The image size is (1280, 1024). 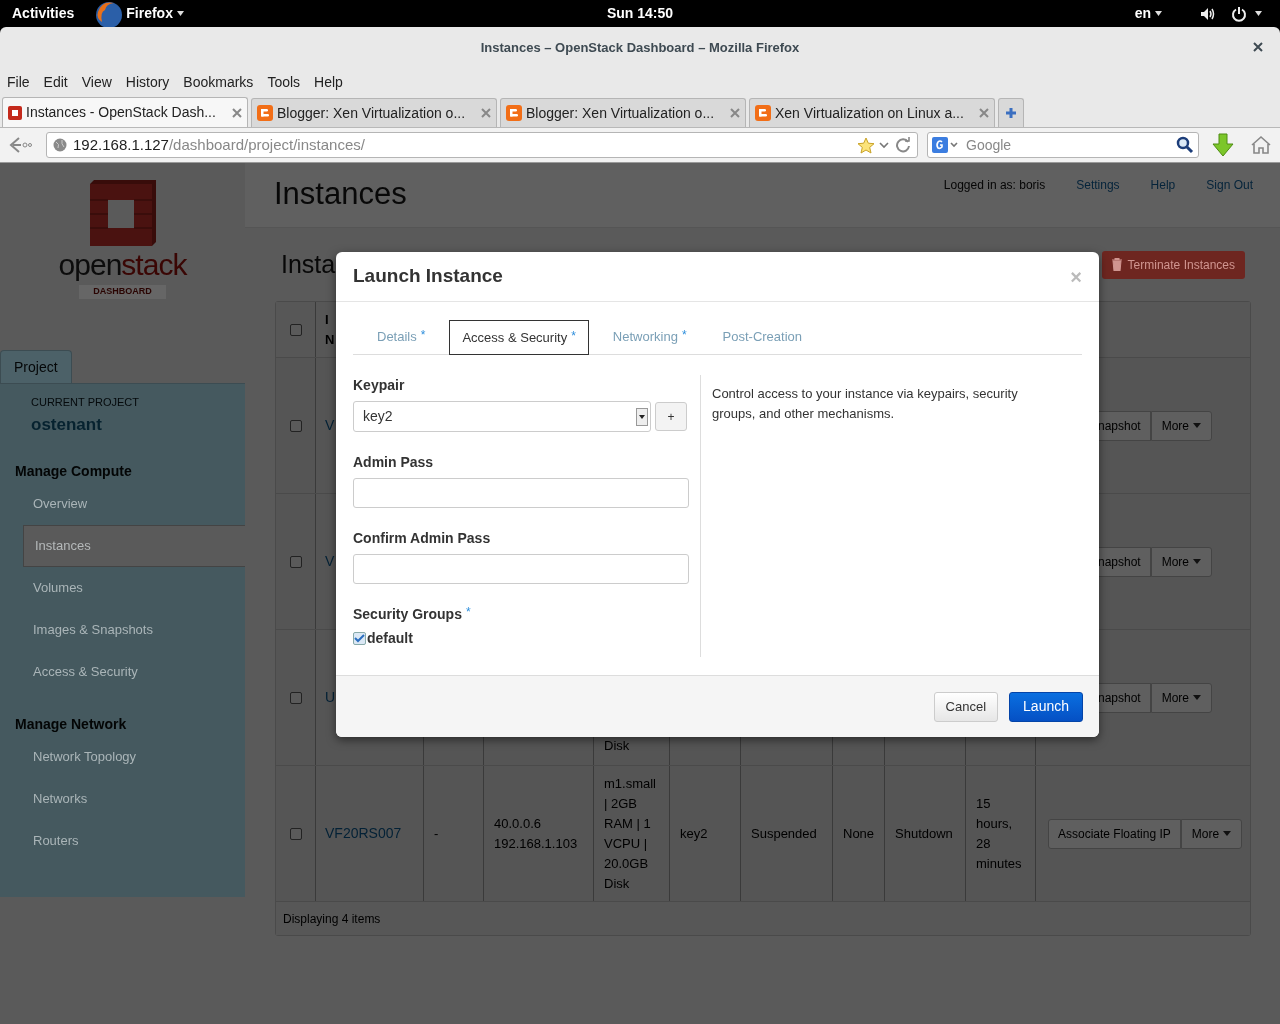 I want to click on action-button: Associate Floating IP, so click(x=1114, y=833).